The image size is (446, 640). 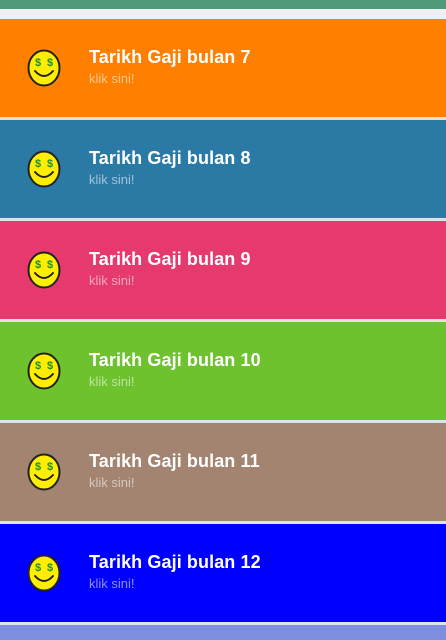 I want to click on list-item-title: Tarikh Gaji bulan 12, so click(x=175, y=562).